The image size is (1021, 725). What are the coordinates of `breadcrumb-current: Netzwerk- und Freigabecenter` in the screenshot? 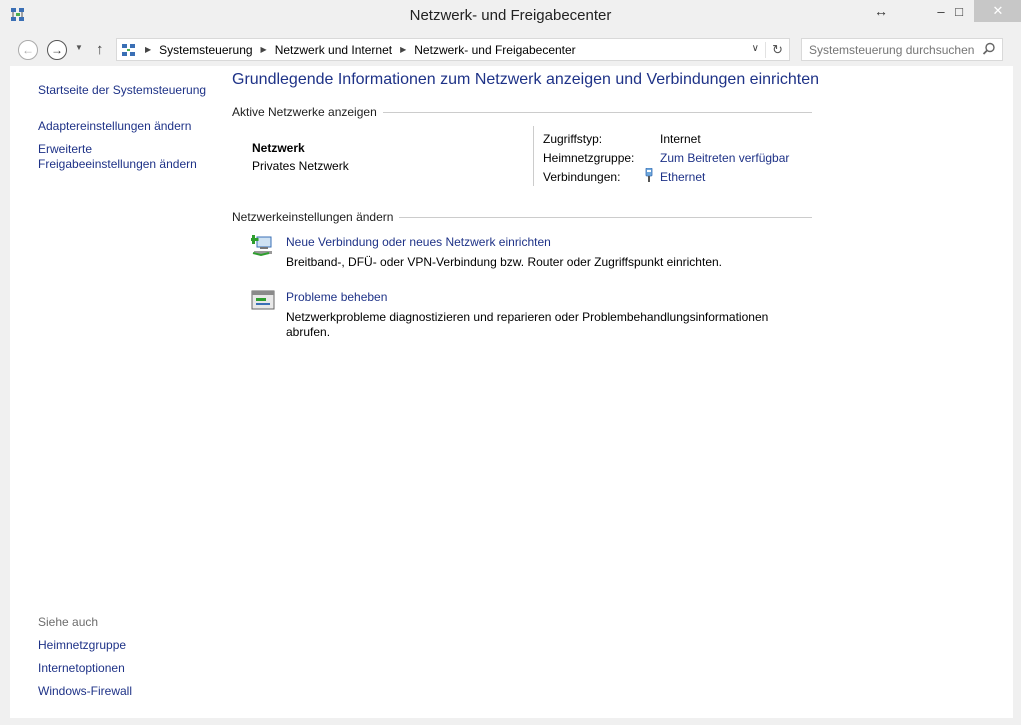 It's located at (494, 50).